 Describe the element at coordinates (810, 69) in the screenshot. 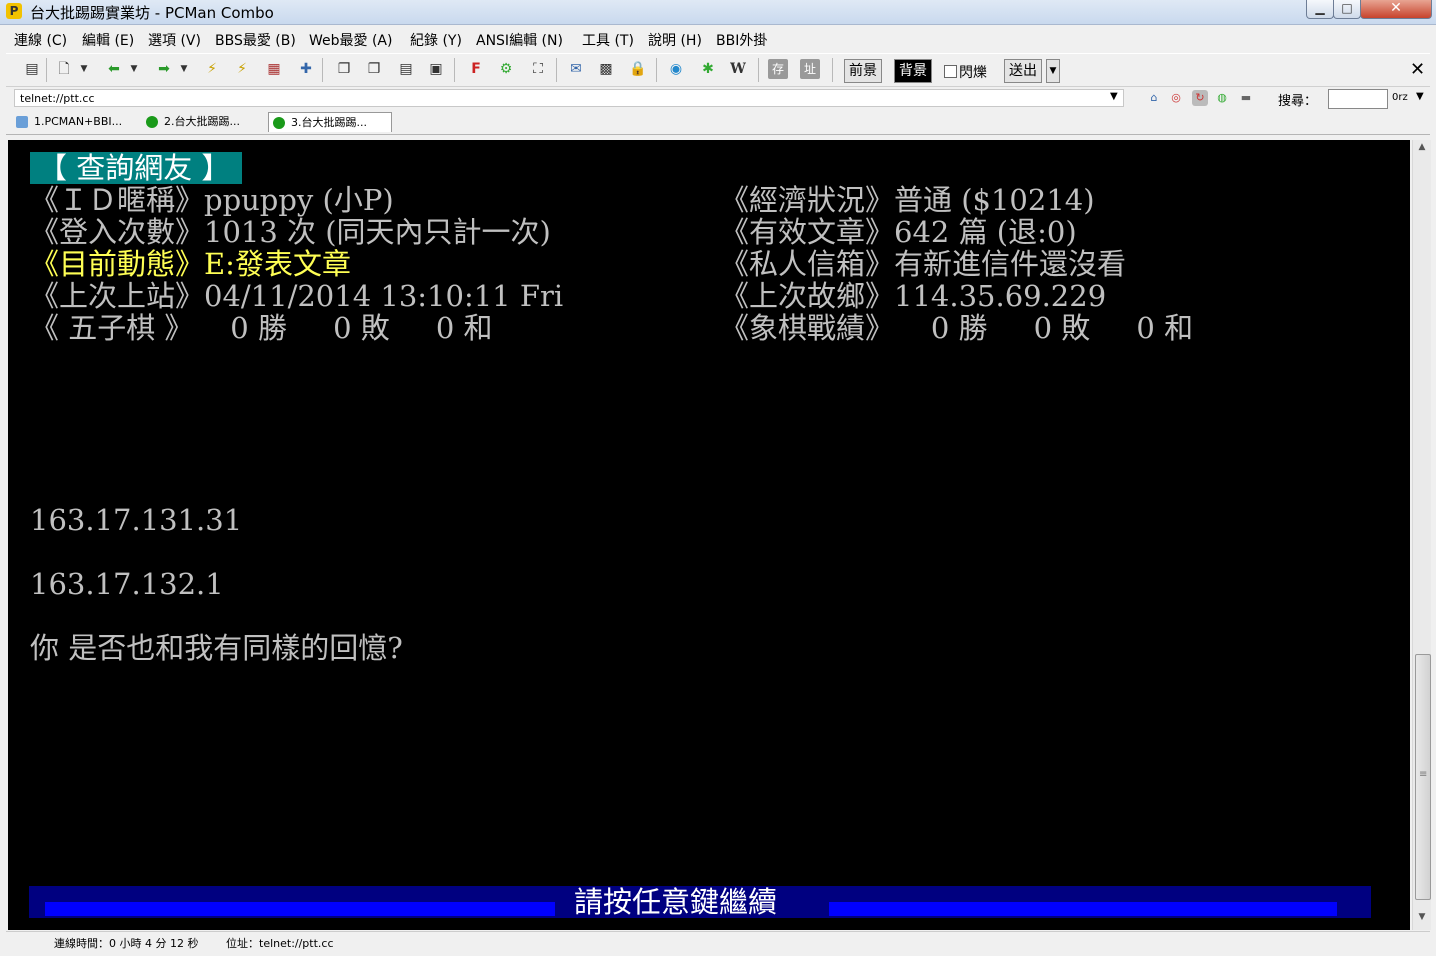

I see `address-icon: 址` at that location.